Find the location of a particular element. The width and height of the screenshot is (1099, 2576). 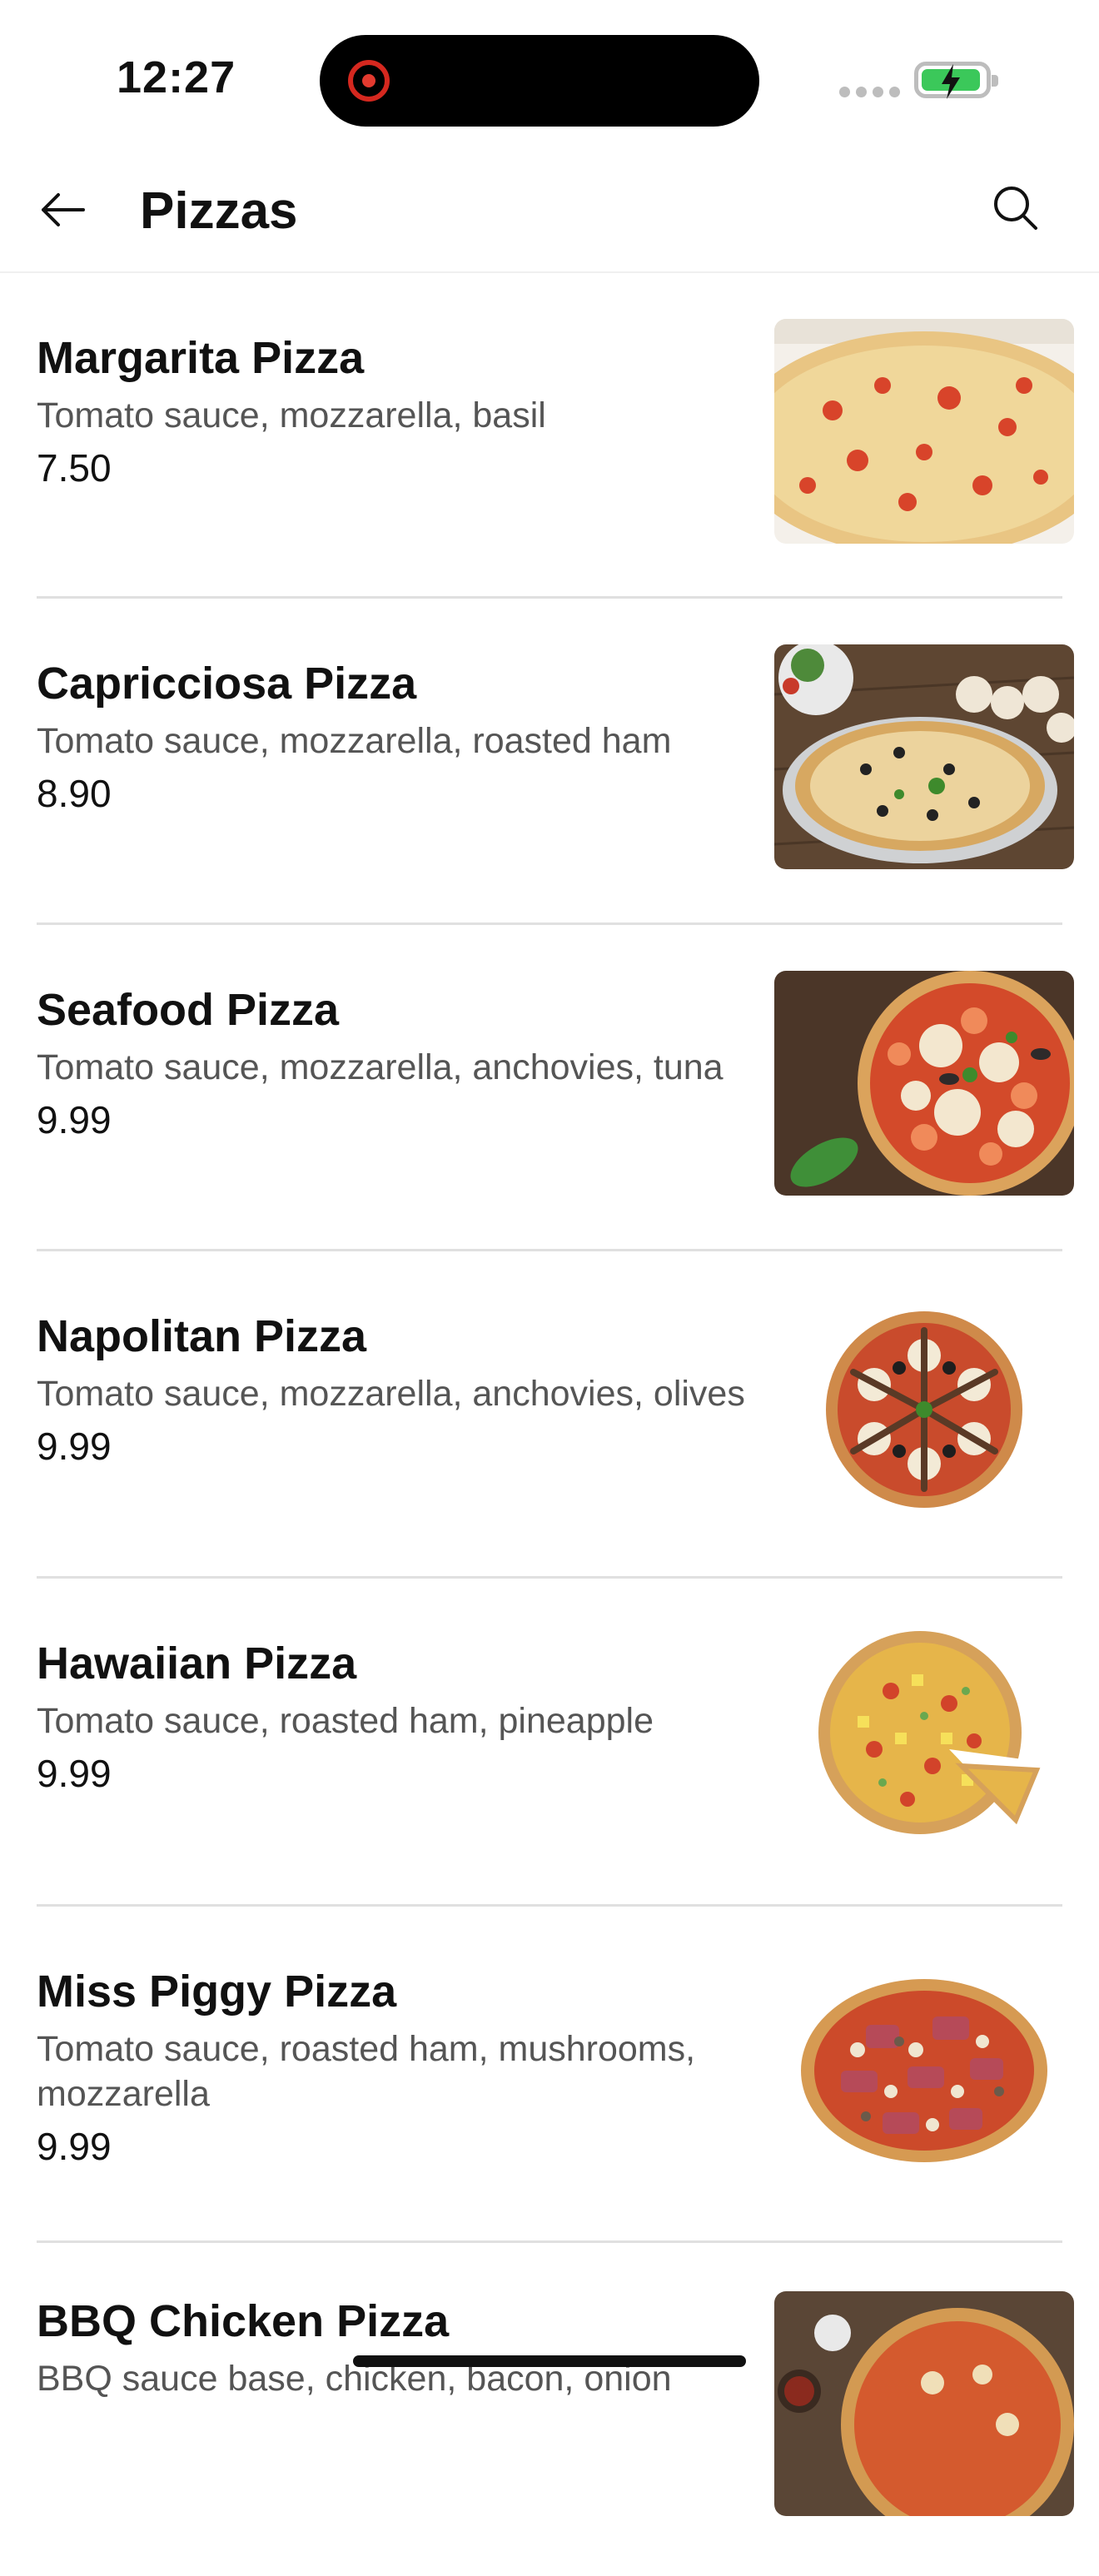

arrow-left-icon is located at coordinates (63, 209).